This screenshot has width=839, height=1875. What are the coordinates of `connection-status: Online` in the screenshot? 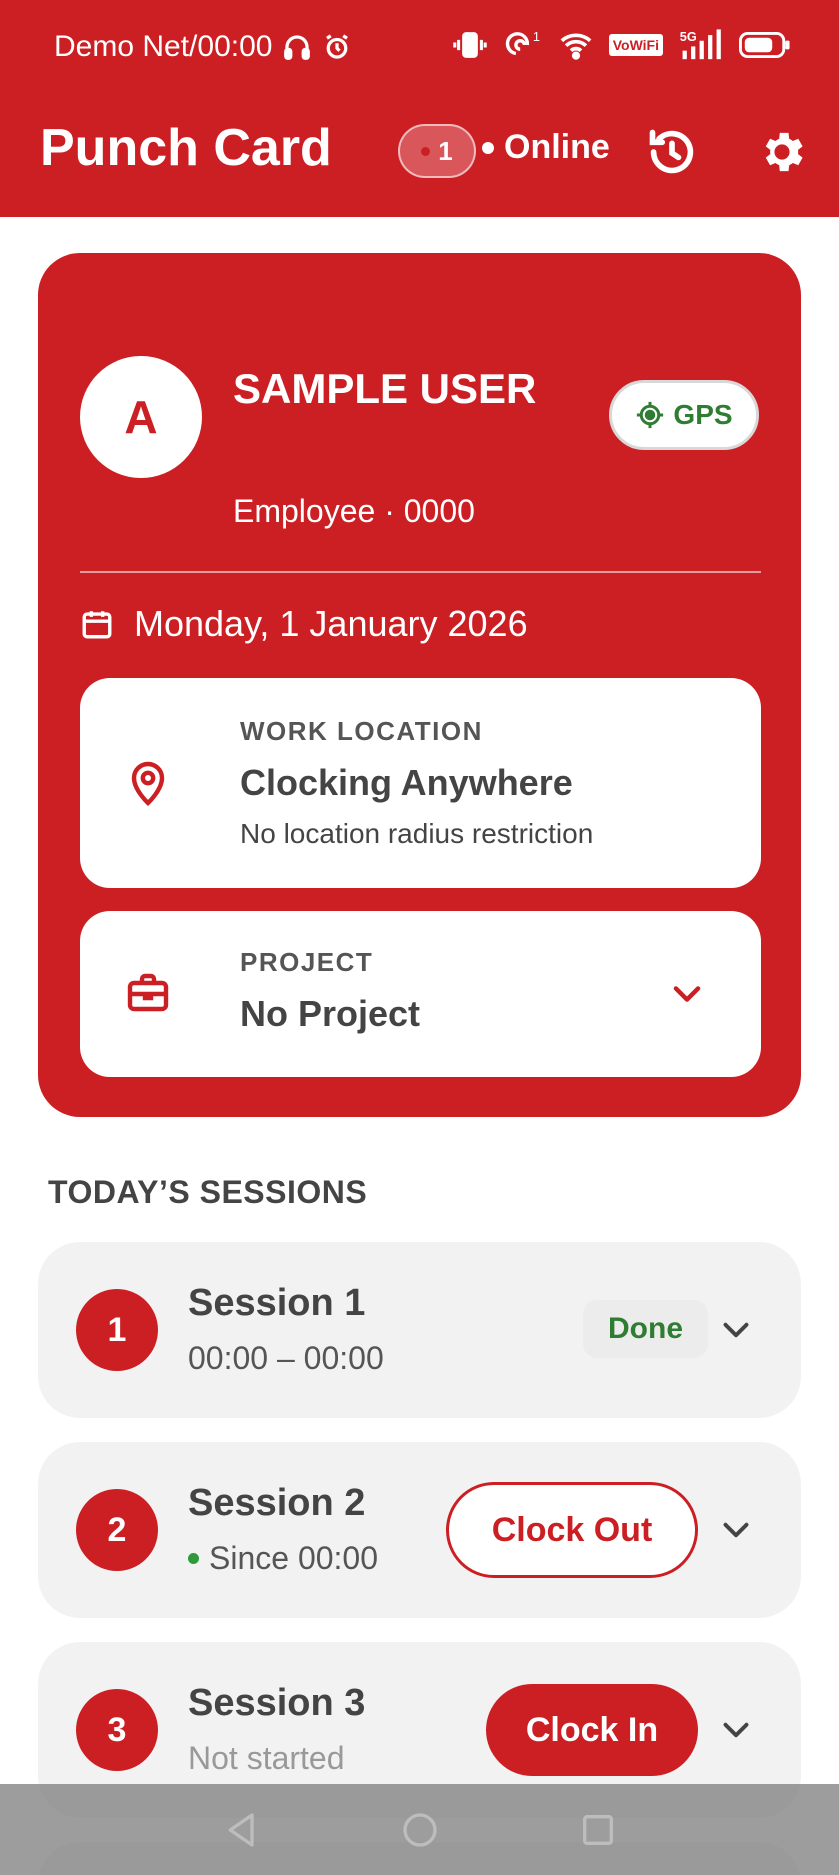 It's located at (546, 147).